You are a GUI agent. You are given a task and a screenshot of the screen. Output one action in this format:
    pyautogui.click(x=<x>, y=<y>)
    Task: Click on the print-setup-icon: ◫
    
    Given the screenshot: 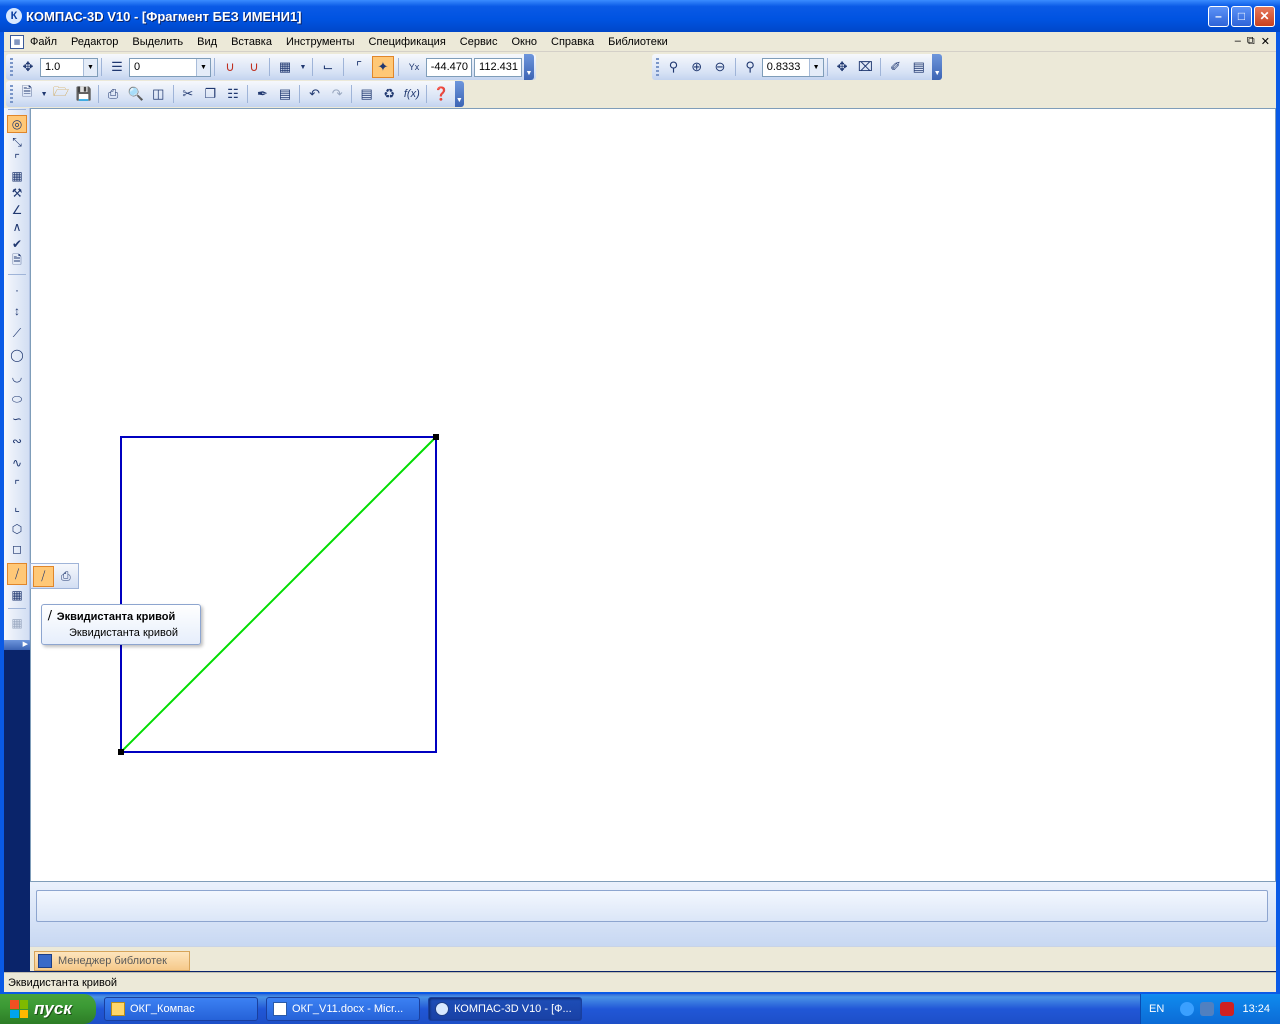 What is the action you would take?
    pyautogui.click(x=158, y=94)
    